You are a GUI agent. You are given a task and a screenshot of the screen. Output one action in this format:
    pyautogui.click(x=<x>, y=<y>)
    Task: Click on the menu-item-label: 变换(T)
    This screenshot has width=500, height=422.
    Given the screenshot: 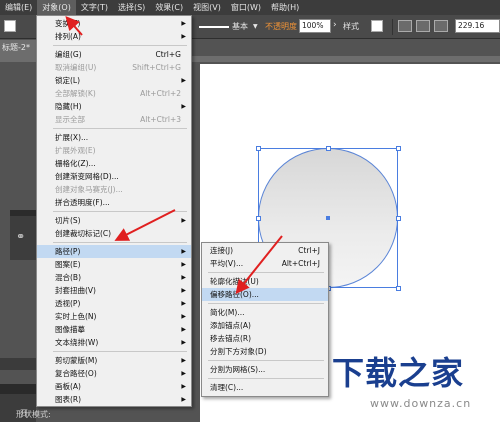 What is the action you would take?
    pyautogui.click(x=68, y=23)
    